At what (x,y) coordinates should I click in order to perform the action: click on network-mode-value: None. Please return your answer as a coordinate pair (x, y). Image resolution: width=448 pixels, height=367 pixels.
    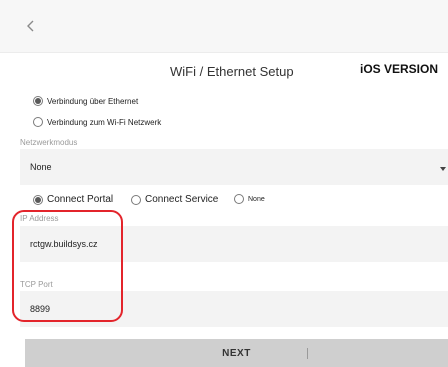
    Looking at the image, I should click on (41, 167).